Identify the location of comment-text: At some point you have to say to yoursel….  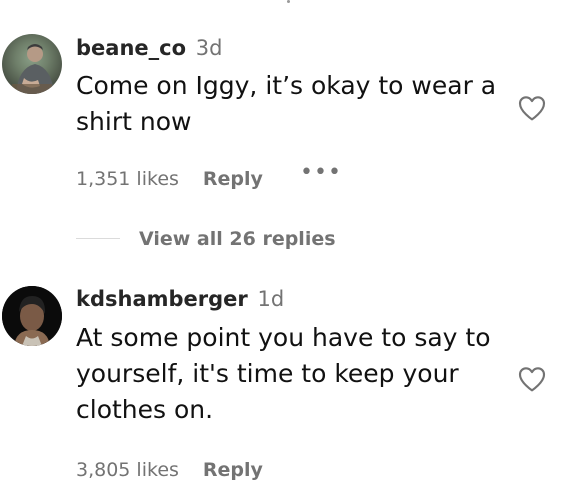
(283, 373).